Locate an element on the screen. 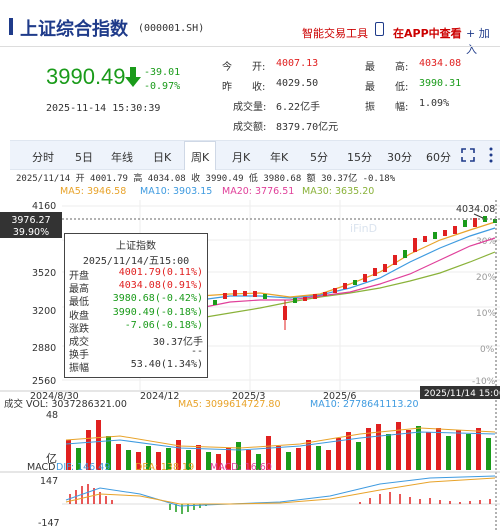 The image size is (500, 531). ma20-line is located at coordinates (347, 273).